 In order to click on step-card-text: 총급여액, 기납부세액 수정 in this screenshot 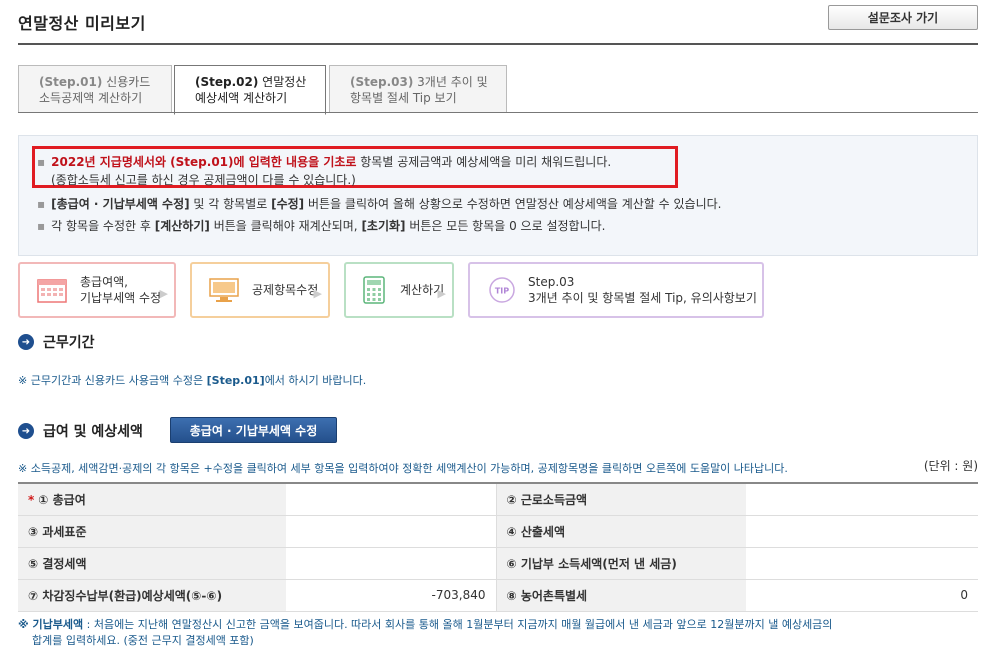, I will do `click(120, 290)`.